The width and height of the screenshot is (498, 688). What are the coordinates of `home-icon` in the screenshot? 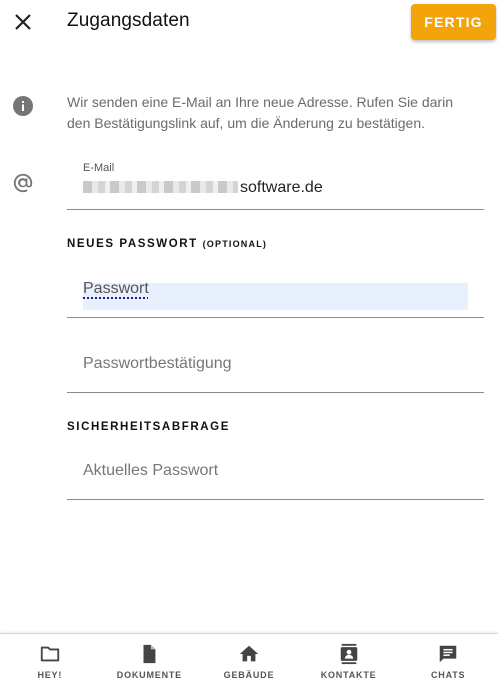 It's located at (249, 653).